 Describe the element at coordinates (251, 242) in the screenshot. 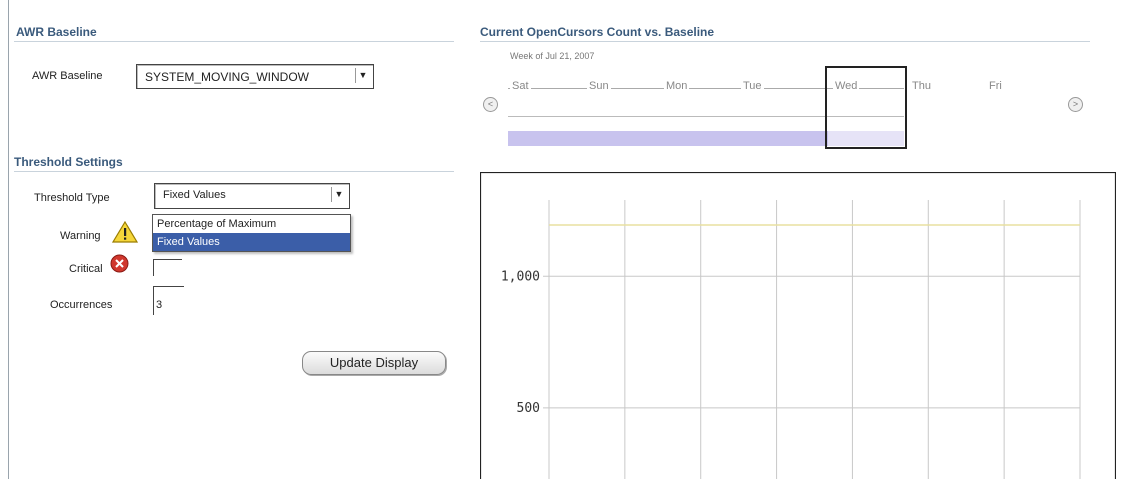

I see `option-fixed-values: Fixed Values` at that location.